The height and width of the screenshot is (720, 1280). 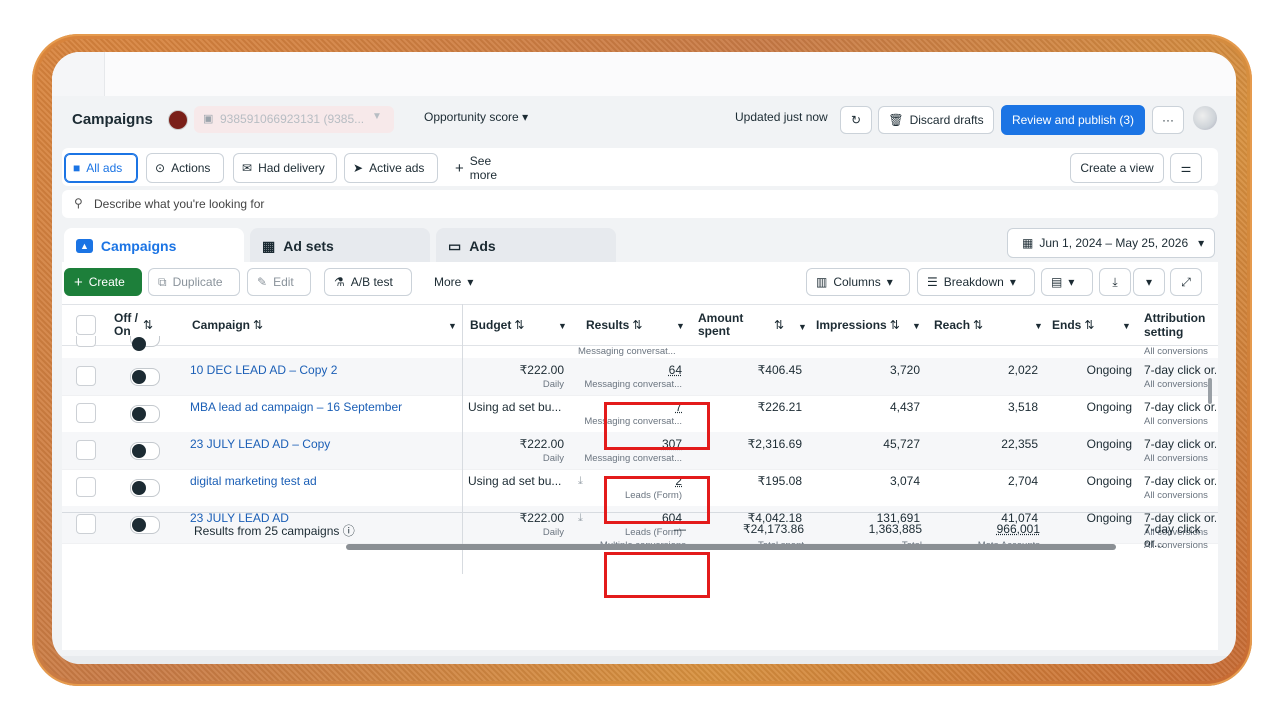 I want to click on breakdown-button: ☰ Breakdown ▾, so click(x=976, y=282).